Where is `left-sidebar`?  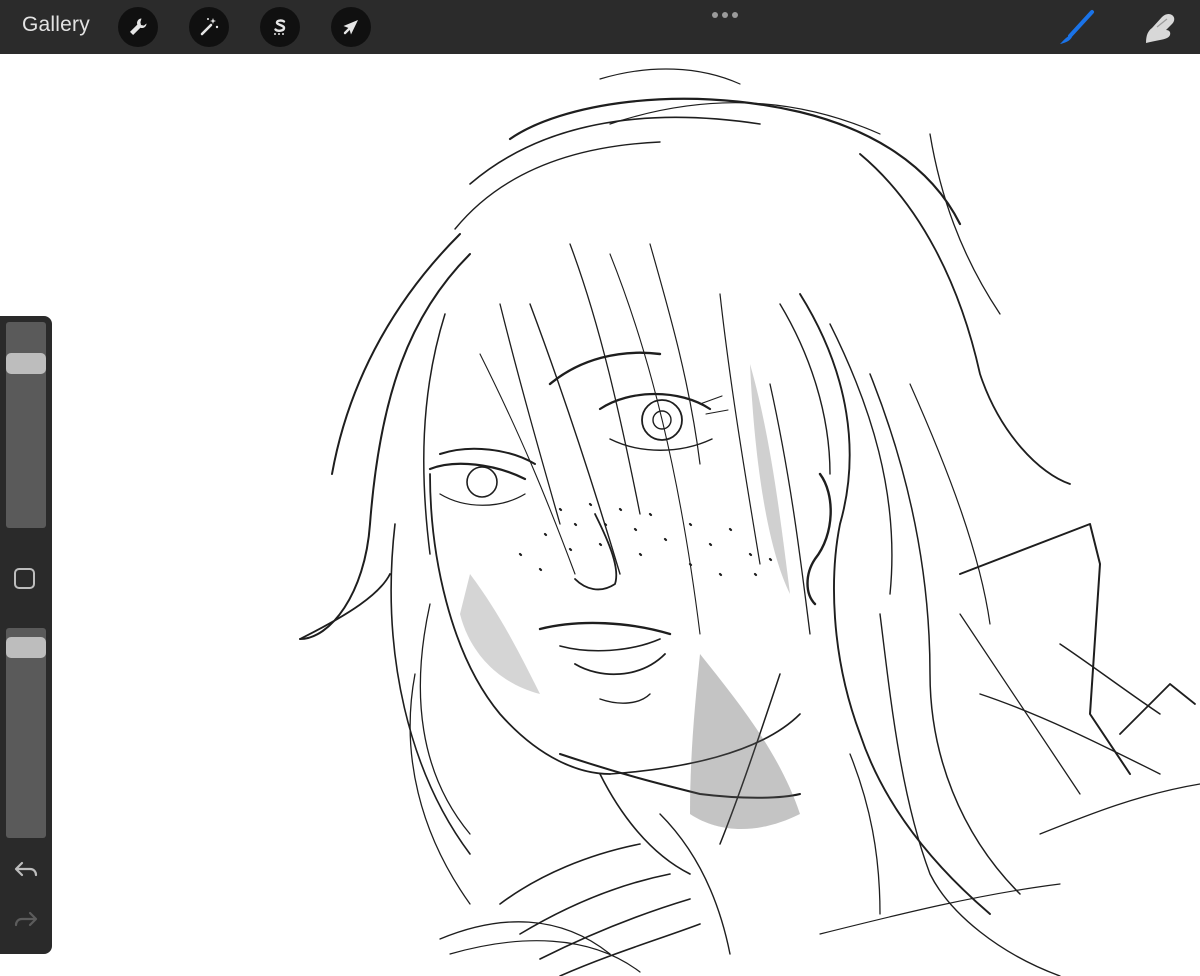 left-sidebar is located at coordinates (26, 635).